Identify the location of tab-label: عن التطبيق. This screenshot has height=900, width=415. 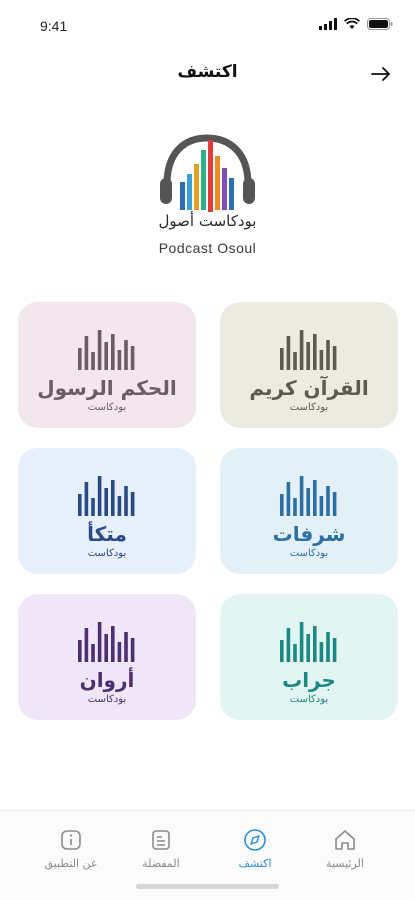
(71, 863).